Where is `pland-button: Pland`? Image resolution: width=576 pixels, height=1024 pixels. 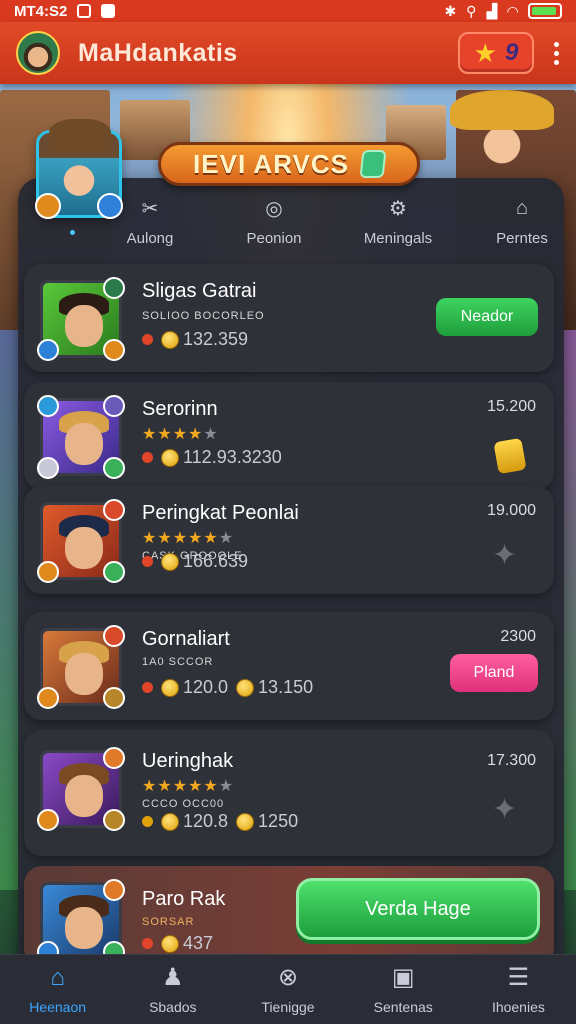 pland-button: Pland is located at coordinates (494, 673).